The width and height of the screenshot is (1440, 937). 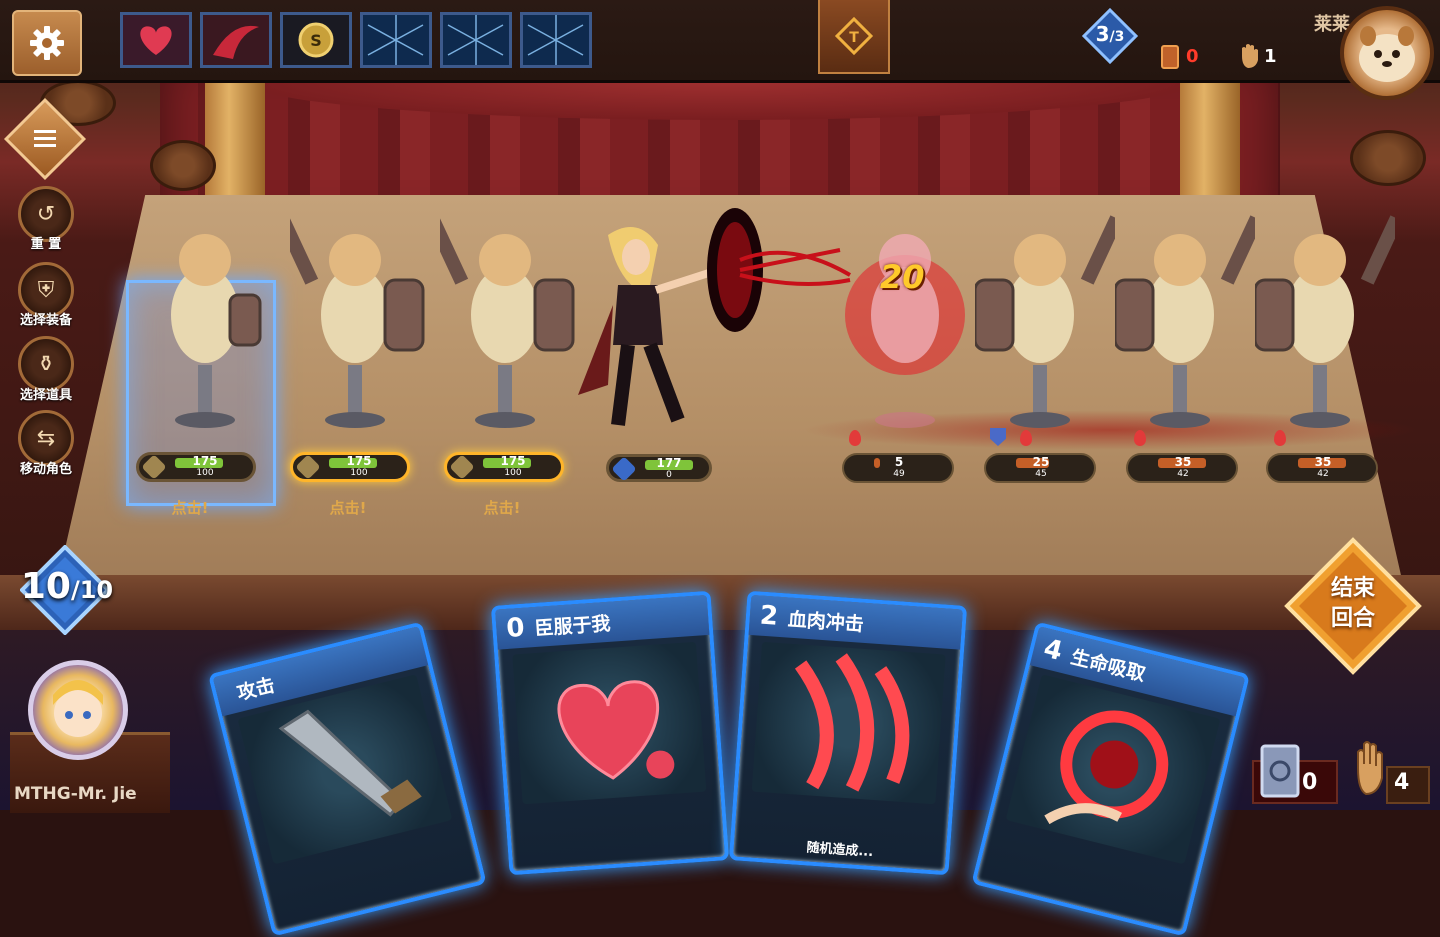 I want to click on card-back-icon, so click(x=1280, y=771).